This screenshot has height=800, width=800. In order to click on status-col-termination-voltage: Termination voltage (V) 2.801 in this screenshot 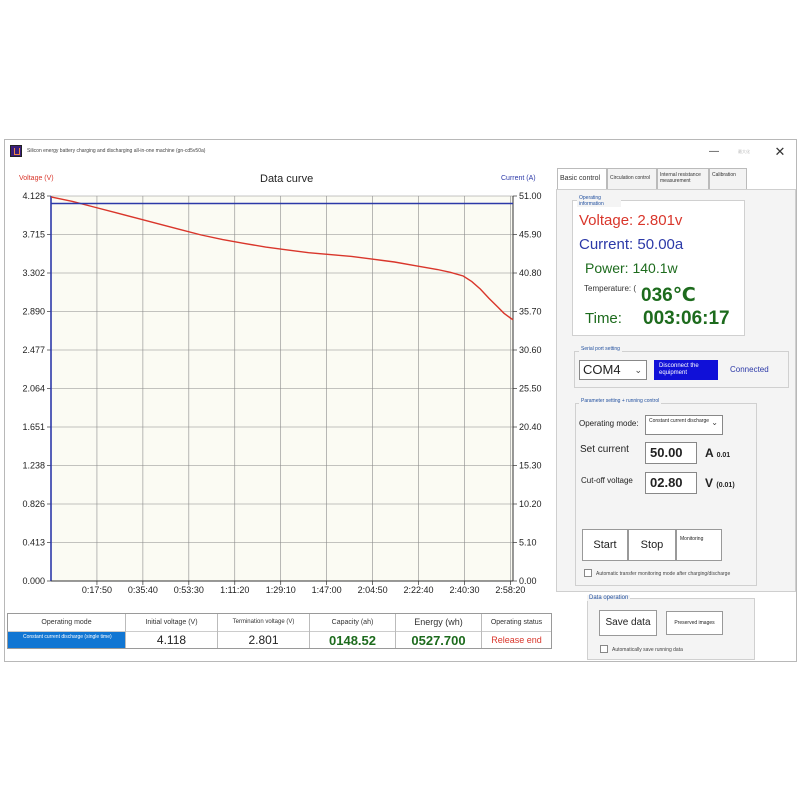, I will do `click(264, 631)`.